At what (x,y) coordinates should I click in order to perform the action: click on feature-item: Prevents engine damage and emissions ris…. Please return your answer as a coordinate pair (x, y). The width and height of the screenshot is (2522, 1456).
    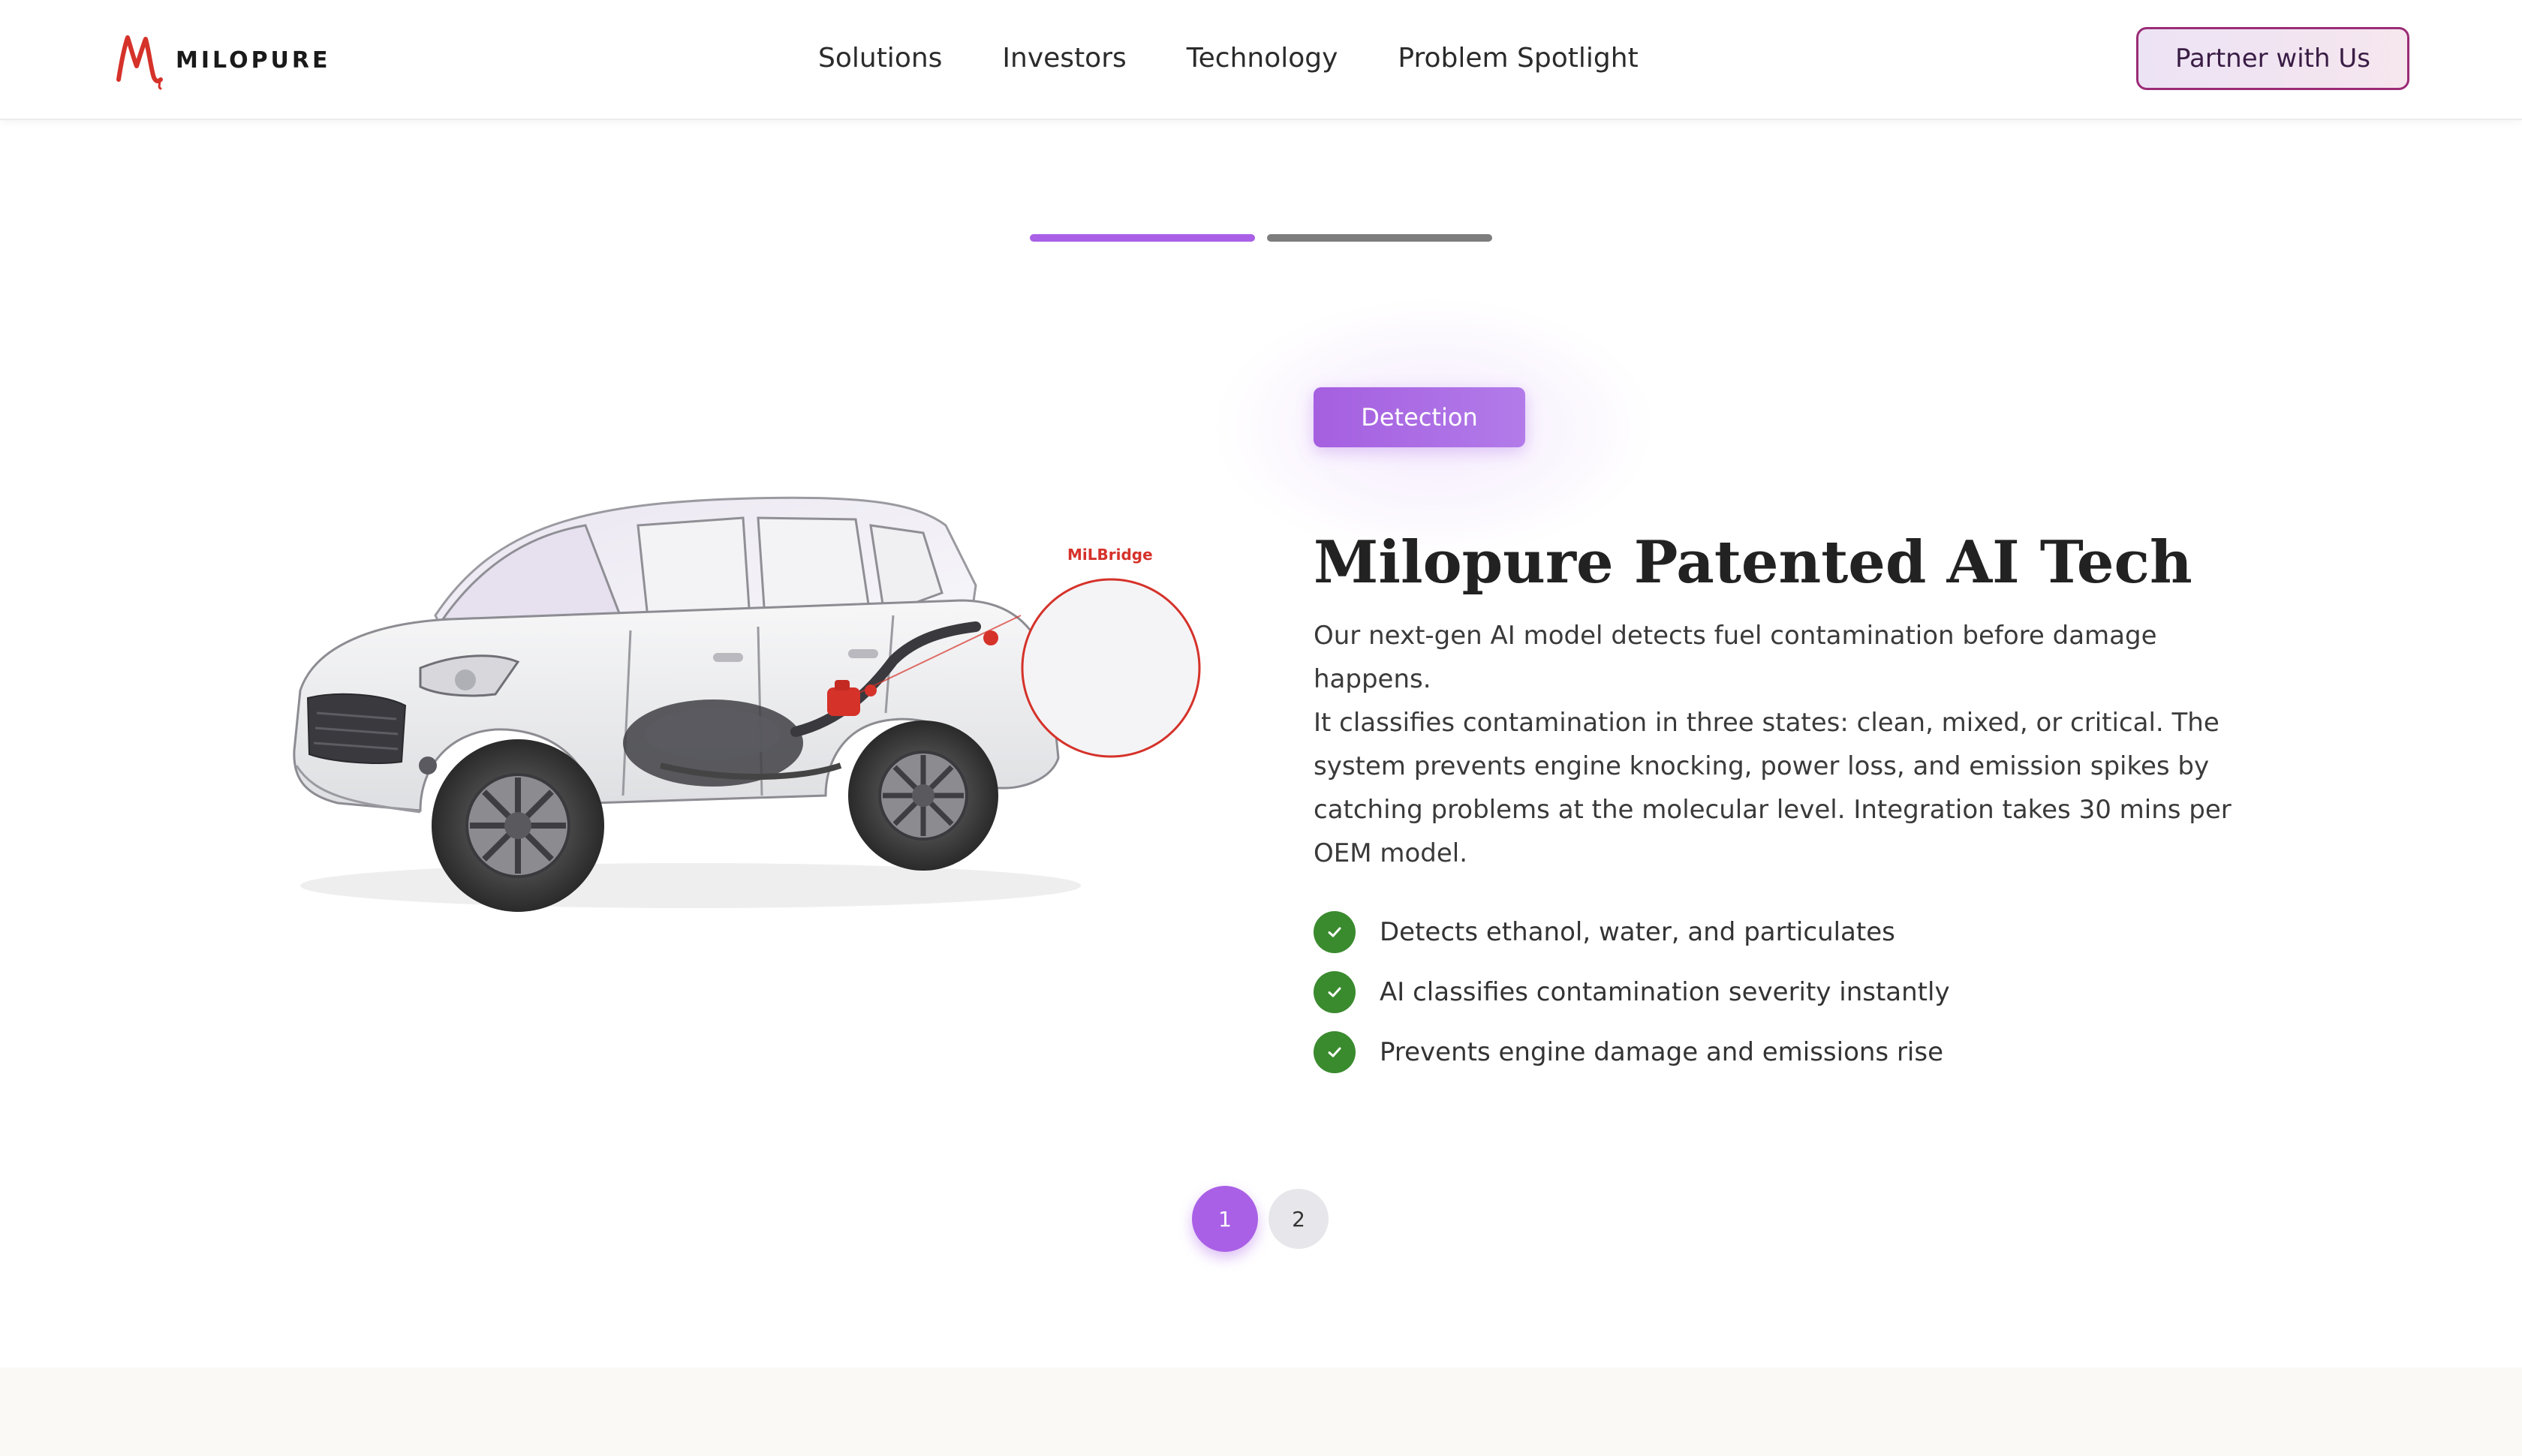
    Looking at the image, I should click on (1632, 1052).